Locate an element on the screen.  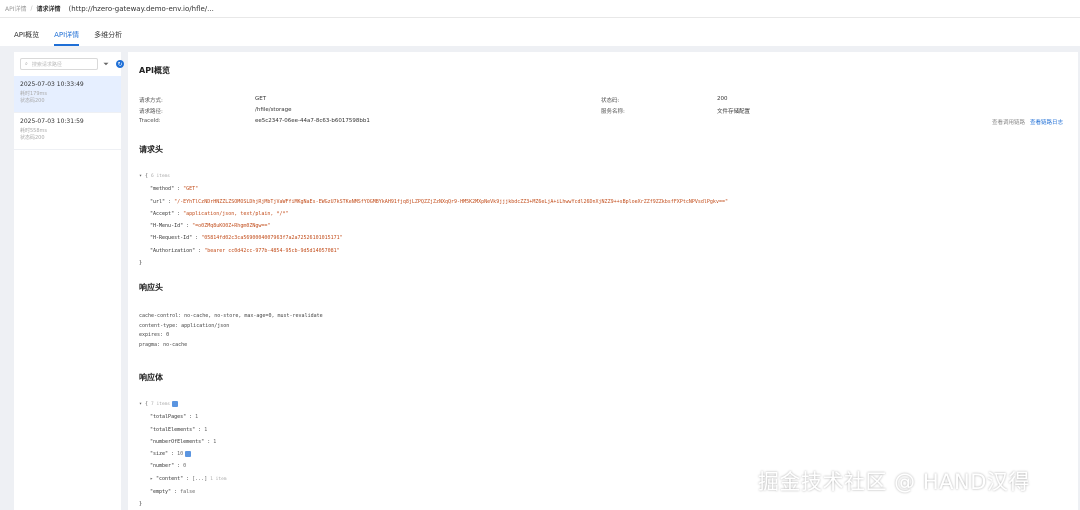
view-trace-log-link: 查看链路日志 is located at coordinates (1046, 122).